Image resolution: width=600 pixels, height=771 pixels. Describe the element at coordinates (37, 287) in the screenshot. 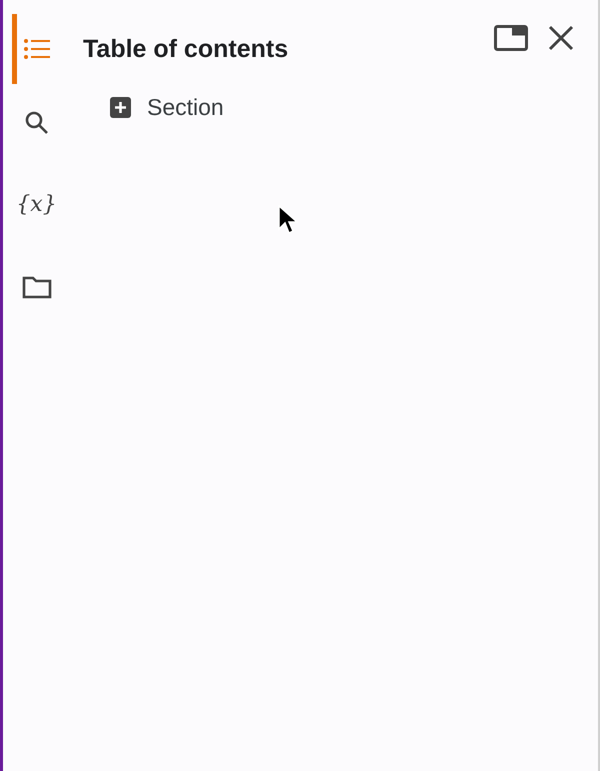

I see `folder-icon` at that location.